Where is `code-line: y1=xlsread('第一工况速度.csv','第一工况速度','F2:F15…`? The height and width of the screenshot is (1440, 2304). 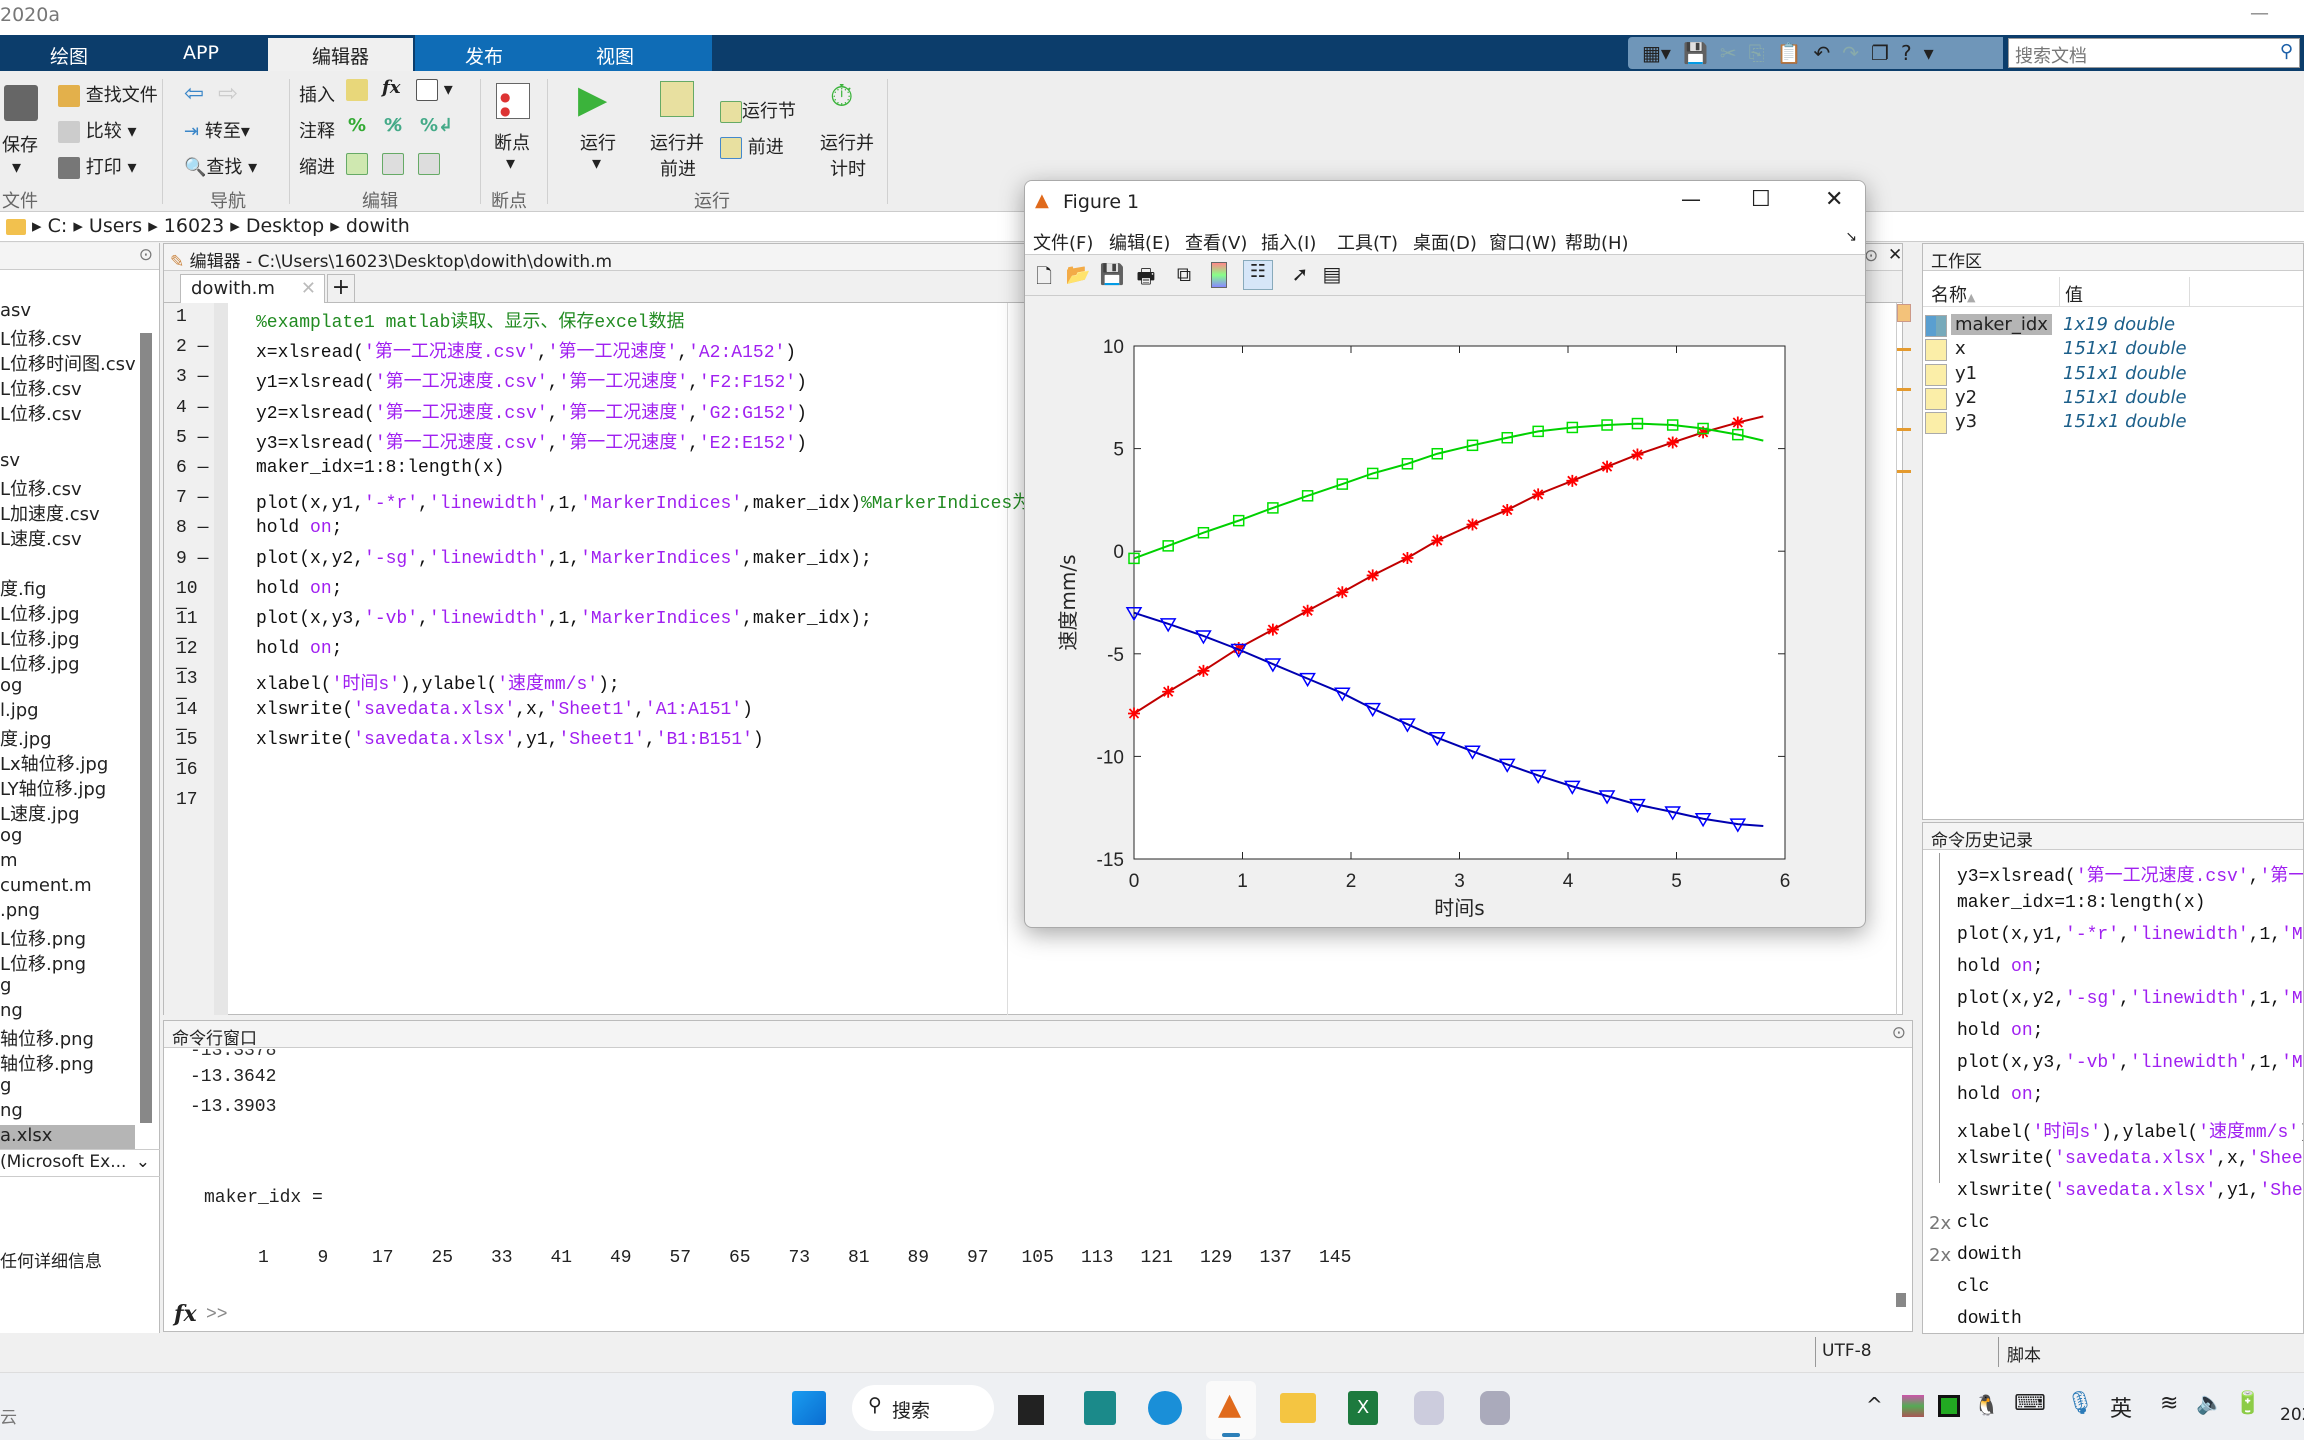 code-line: y1=xlsread('第一工况速度.csv','第一工况速度','F2:F15… is located at coordinates (531, 380).